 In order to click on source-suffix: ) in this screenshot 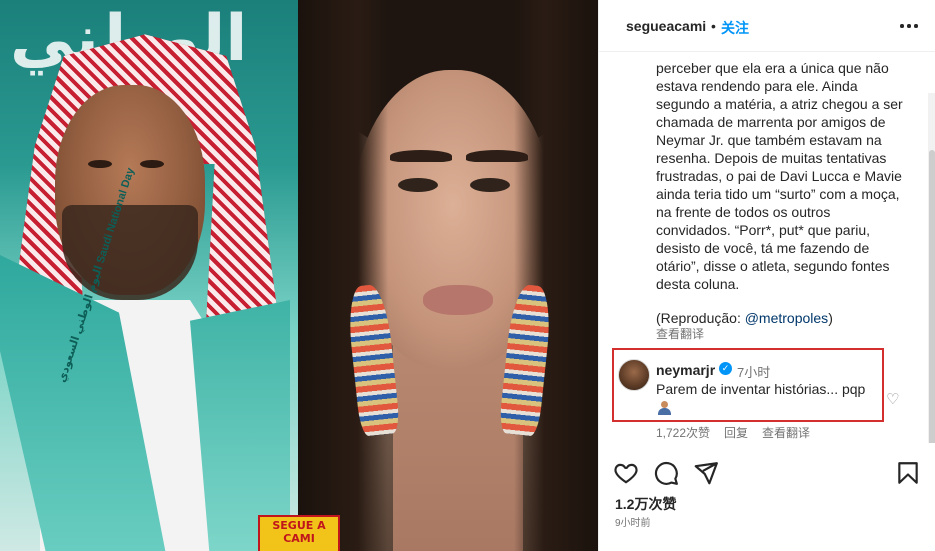, I will do `click(830, 318)`.